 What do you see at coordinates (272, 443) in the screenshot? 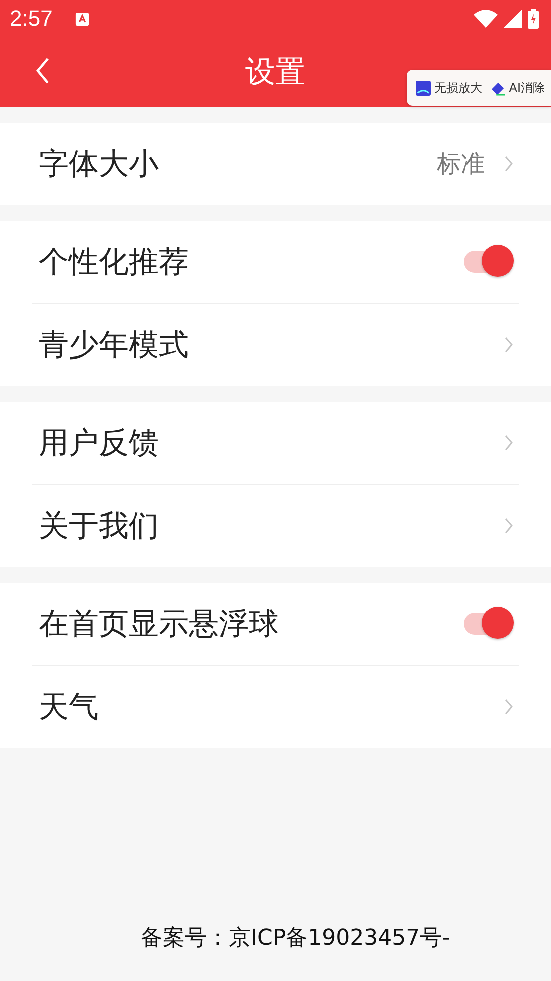
I see `setting-label: 用户反馈` at bounding box center [272, 443].